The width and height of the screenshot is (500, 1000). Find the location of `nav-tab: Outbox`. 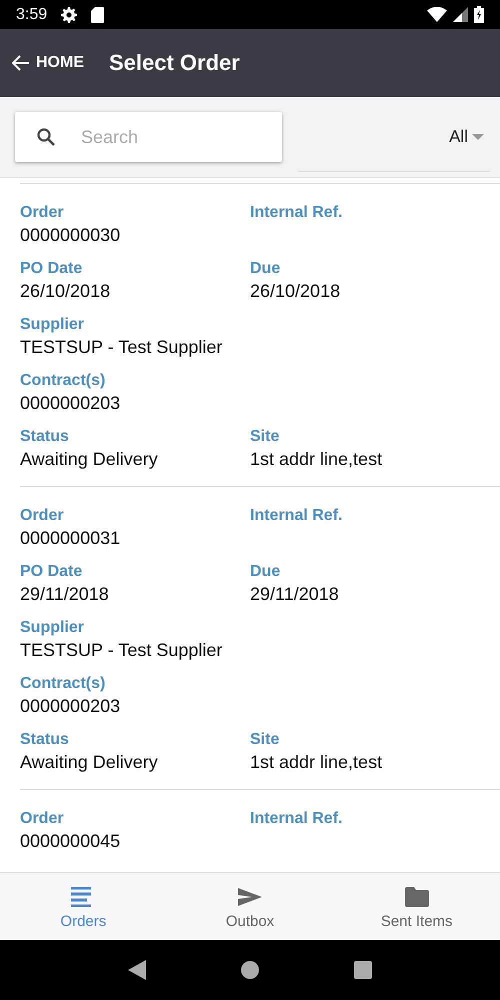

nav-tab: Outbox is located at coordinates (250, 906).